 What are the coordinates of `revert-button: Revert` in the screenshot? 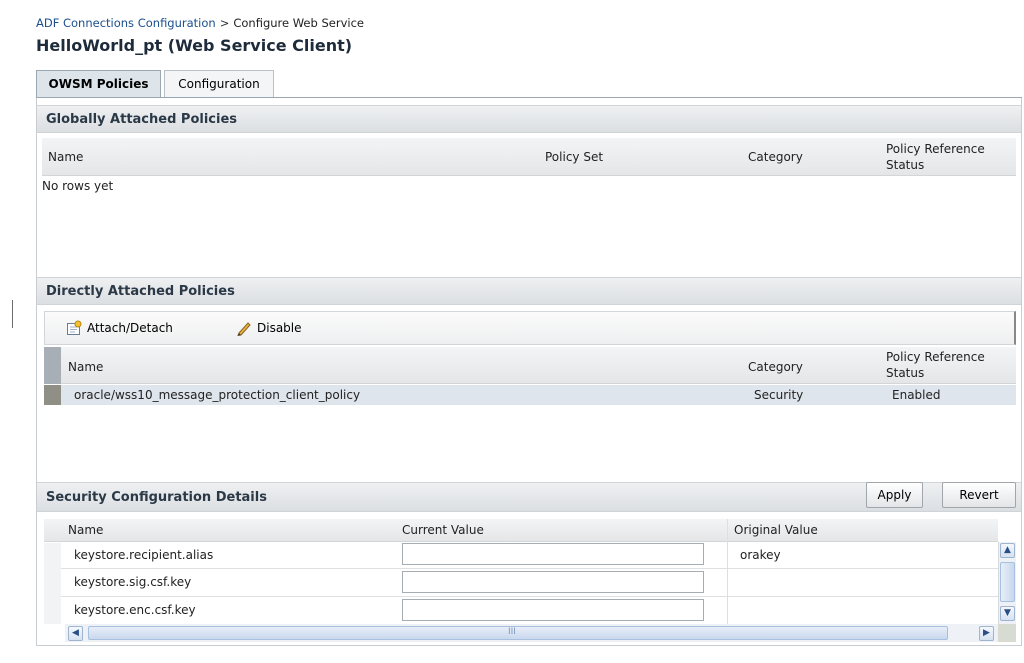 It's located at (979, 495).